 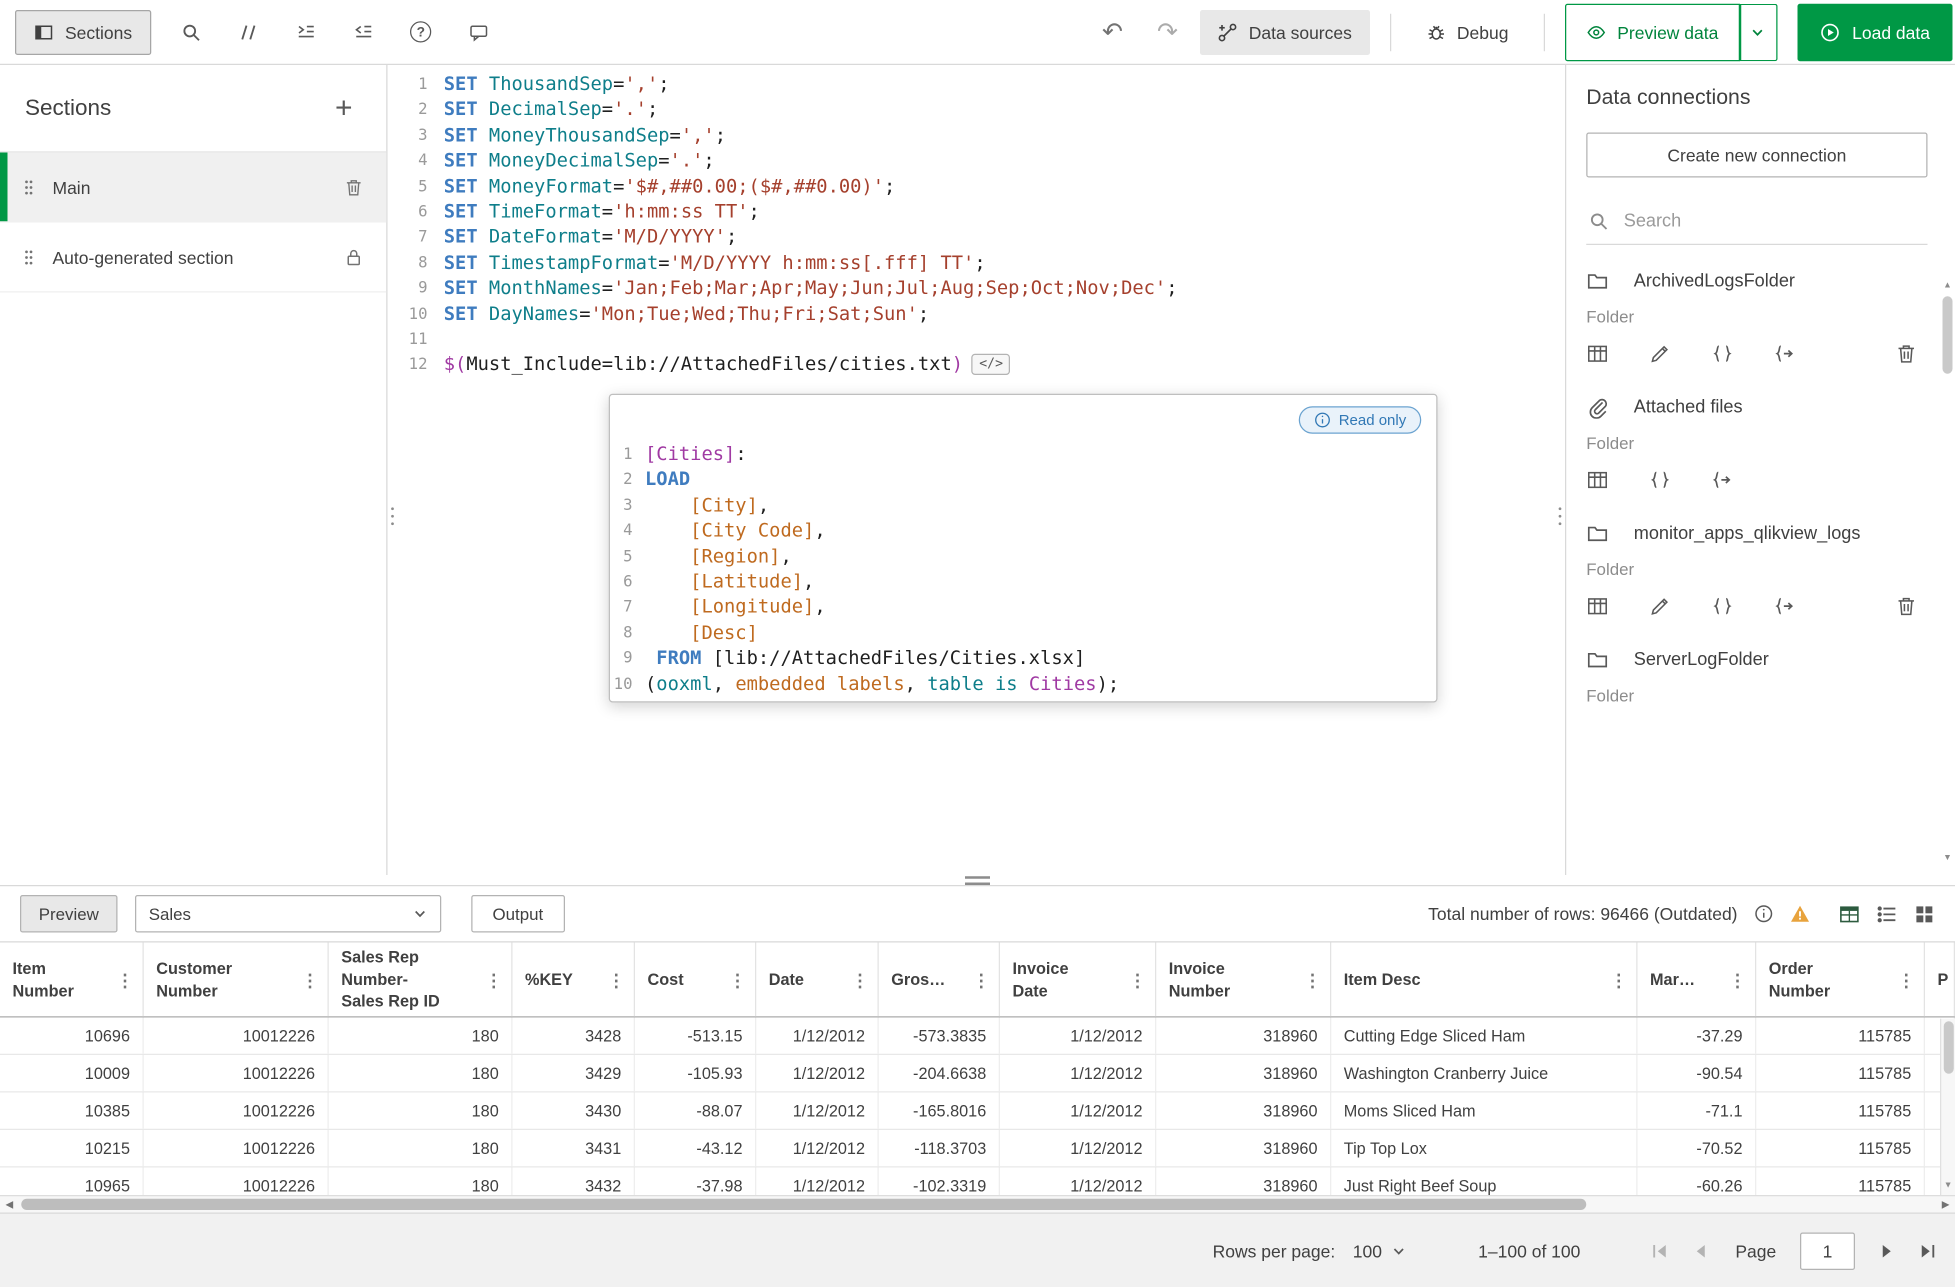 I want to click on connection-search-input, so click(x=1774, y=220).